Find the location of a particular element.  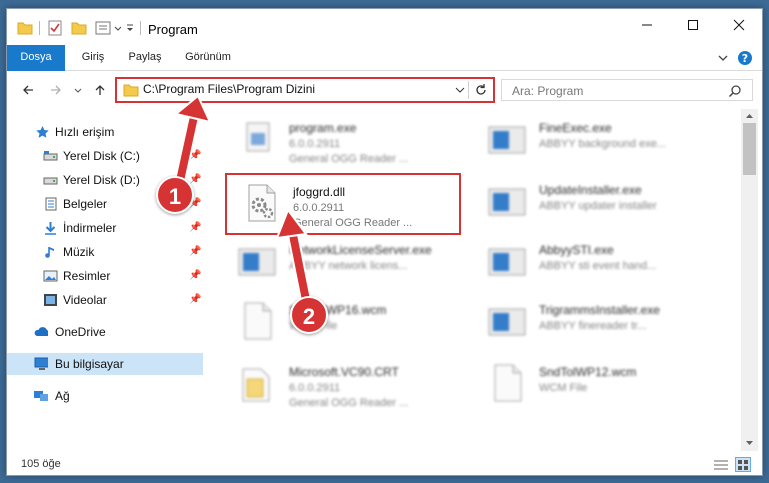

sidebar-item-label: Yerel Disk (C:) is located at coordinates (101, 156).